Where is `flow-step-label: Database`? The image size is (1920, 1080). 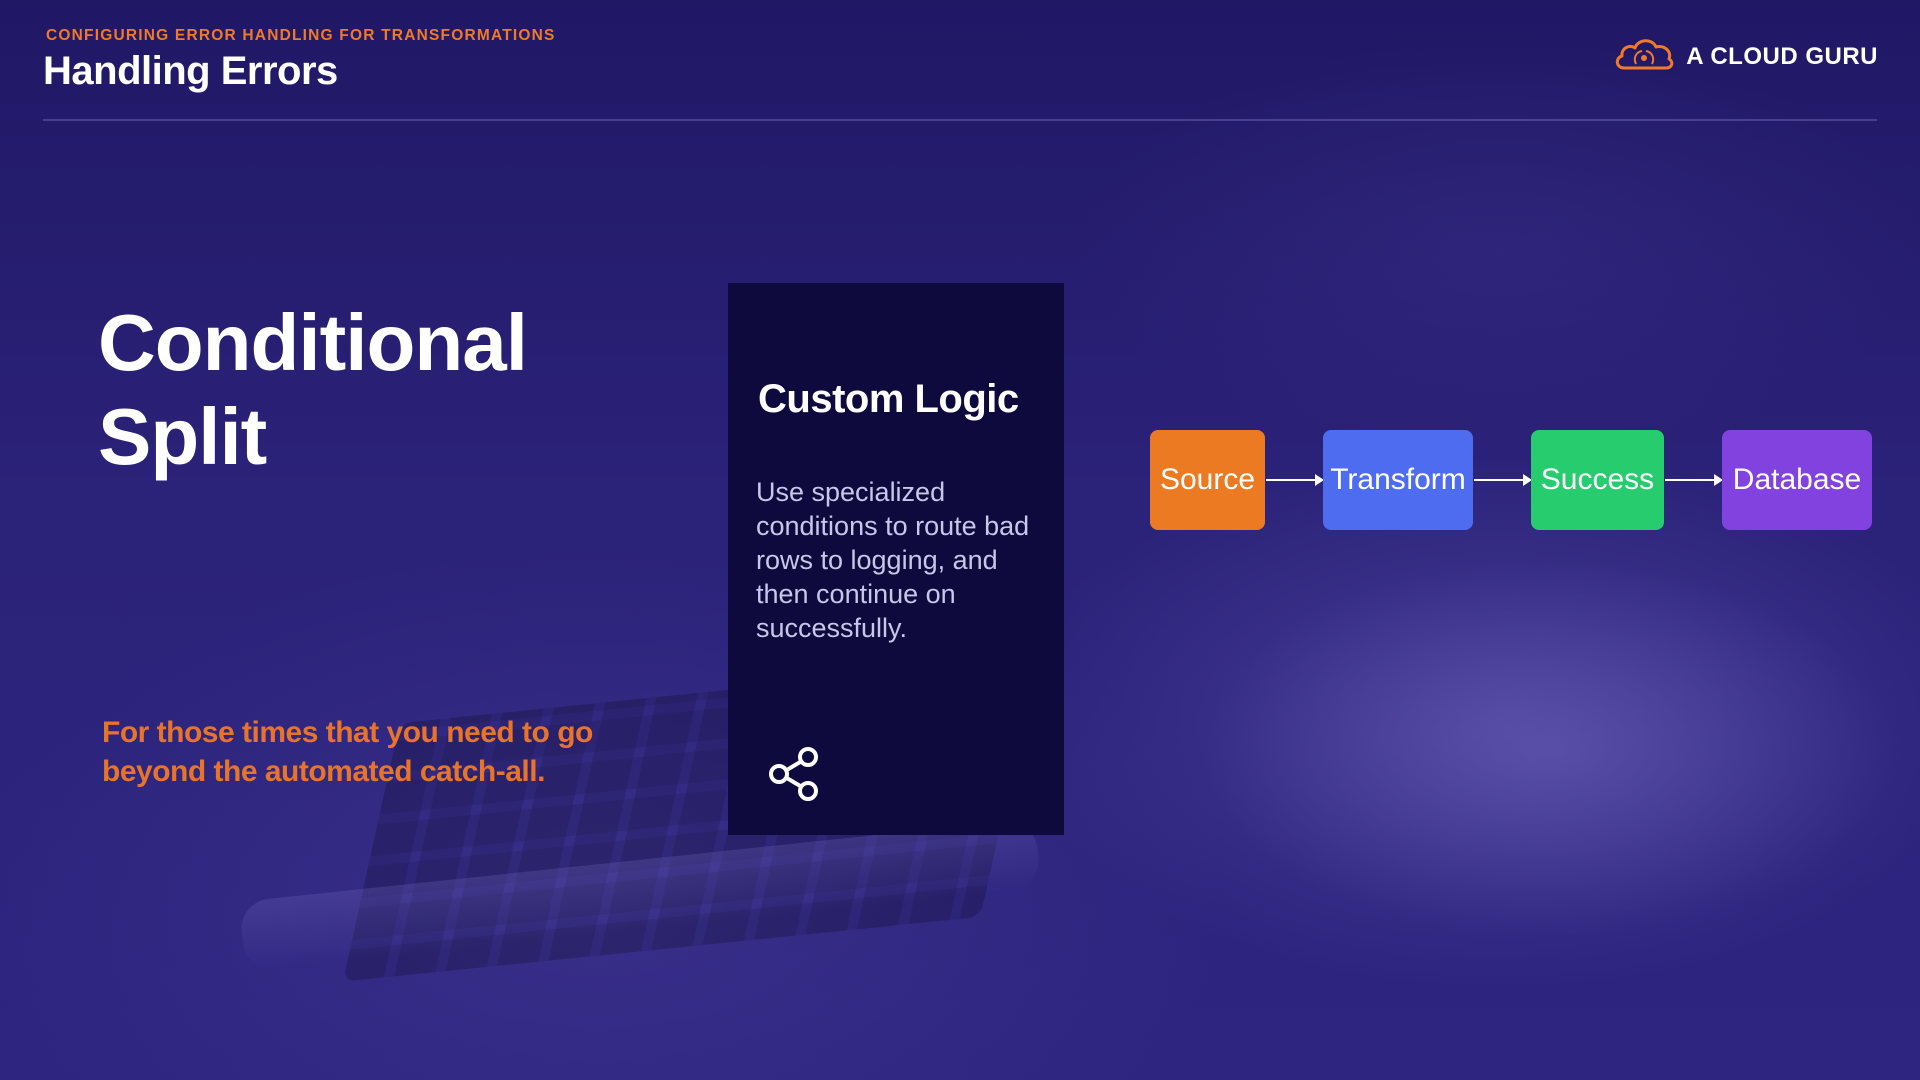 flow-step-label: Database is located at coordinates (1797, 479).